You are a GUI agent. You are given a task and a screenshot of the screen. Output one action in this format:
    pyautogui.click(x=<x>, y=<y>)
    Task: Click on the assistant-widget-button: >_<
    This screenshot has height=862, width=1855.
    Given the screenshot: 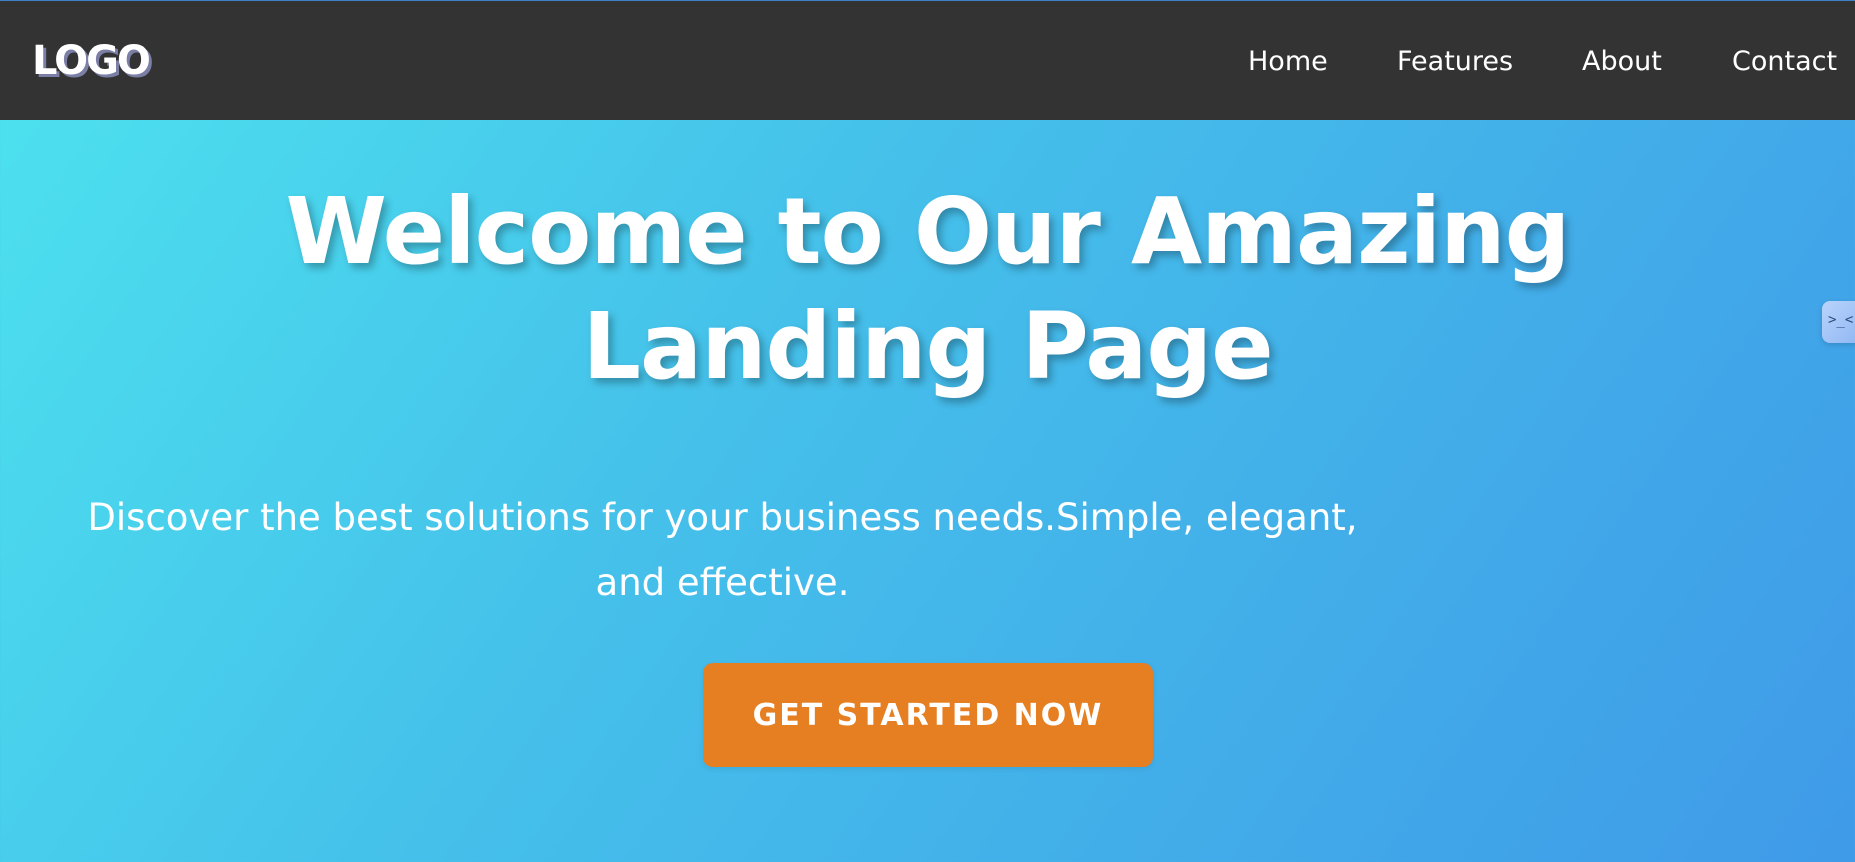 What is the action you would take?
    pyautogui.click(x=1838, y=322)
    